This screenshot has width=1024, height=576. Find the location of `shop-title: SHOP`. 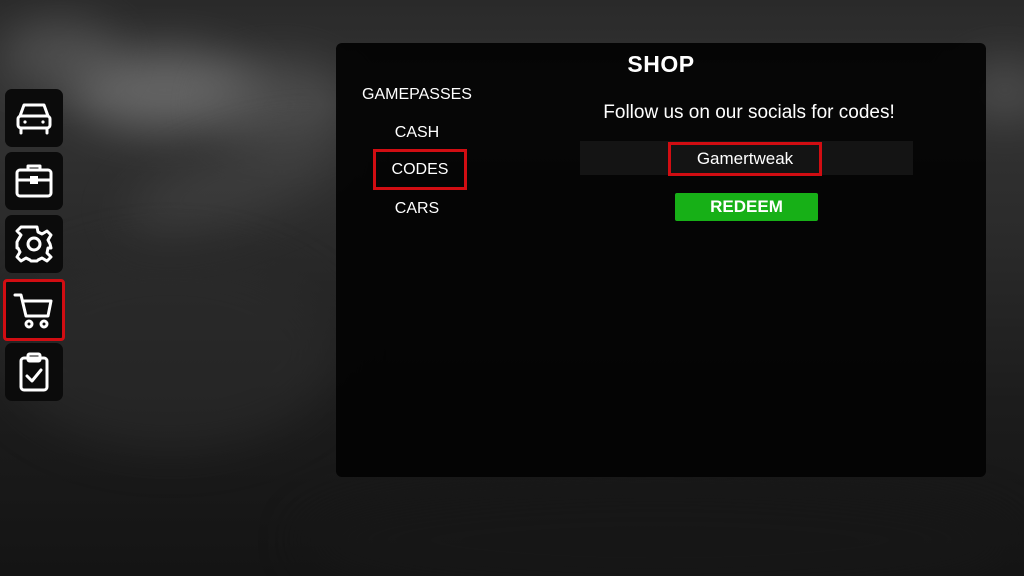

shop-title: SHOP is located at coordinates (661, 64).